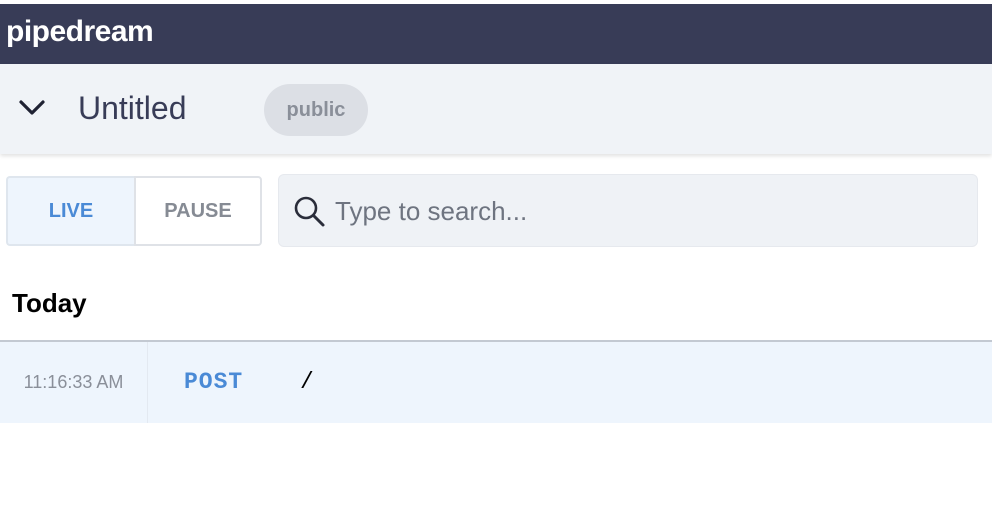  What do you see at coordinates (70, 211) in the screenshot?
I see `live-button: LIVE` at bounding box center [70, 211].